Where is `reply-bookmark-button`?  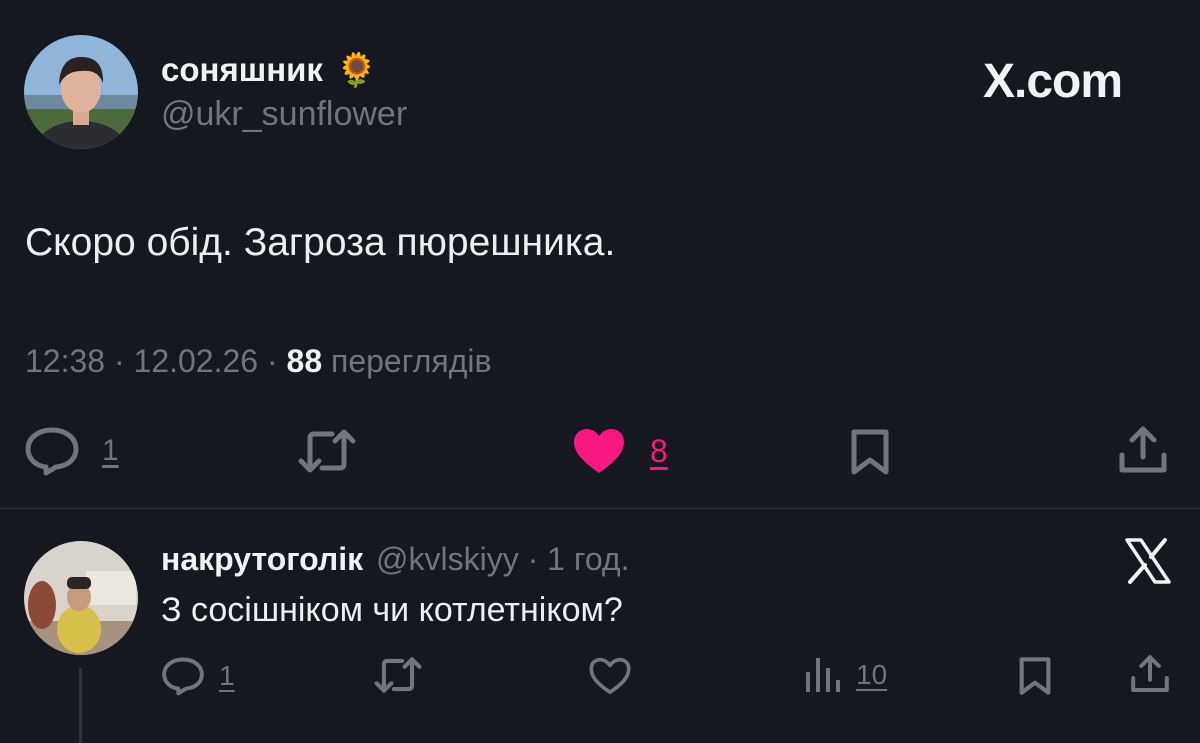 reply-bookmark-button is located at coordinates (1035, 676).